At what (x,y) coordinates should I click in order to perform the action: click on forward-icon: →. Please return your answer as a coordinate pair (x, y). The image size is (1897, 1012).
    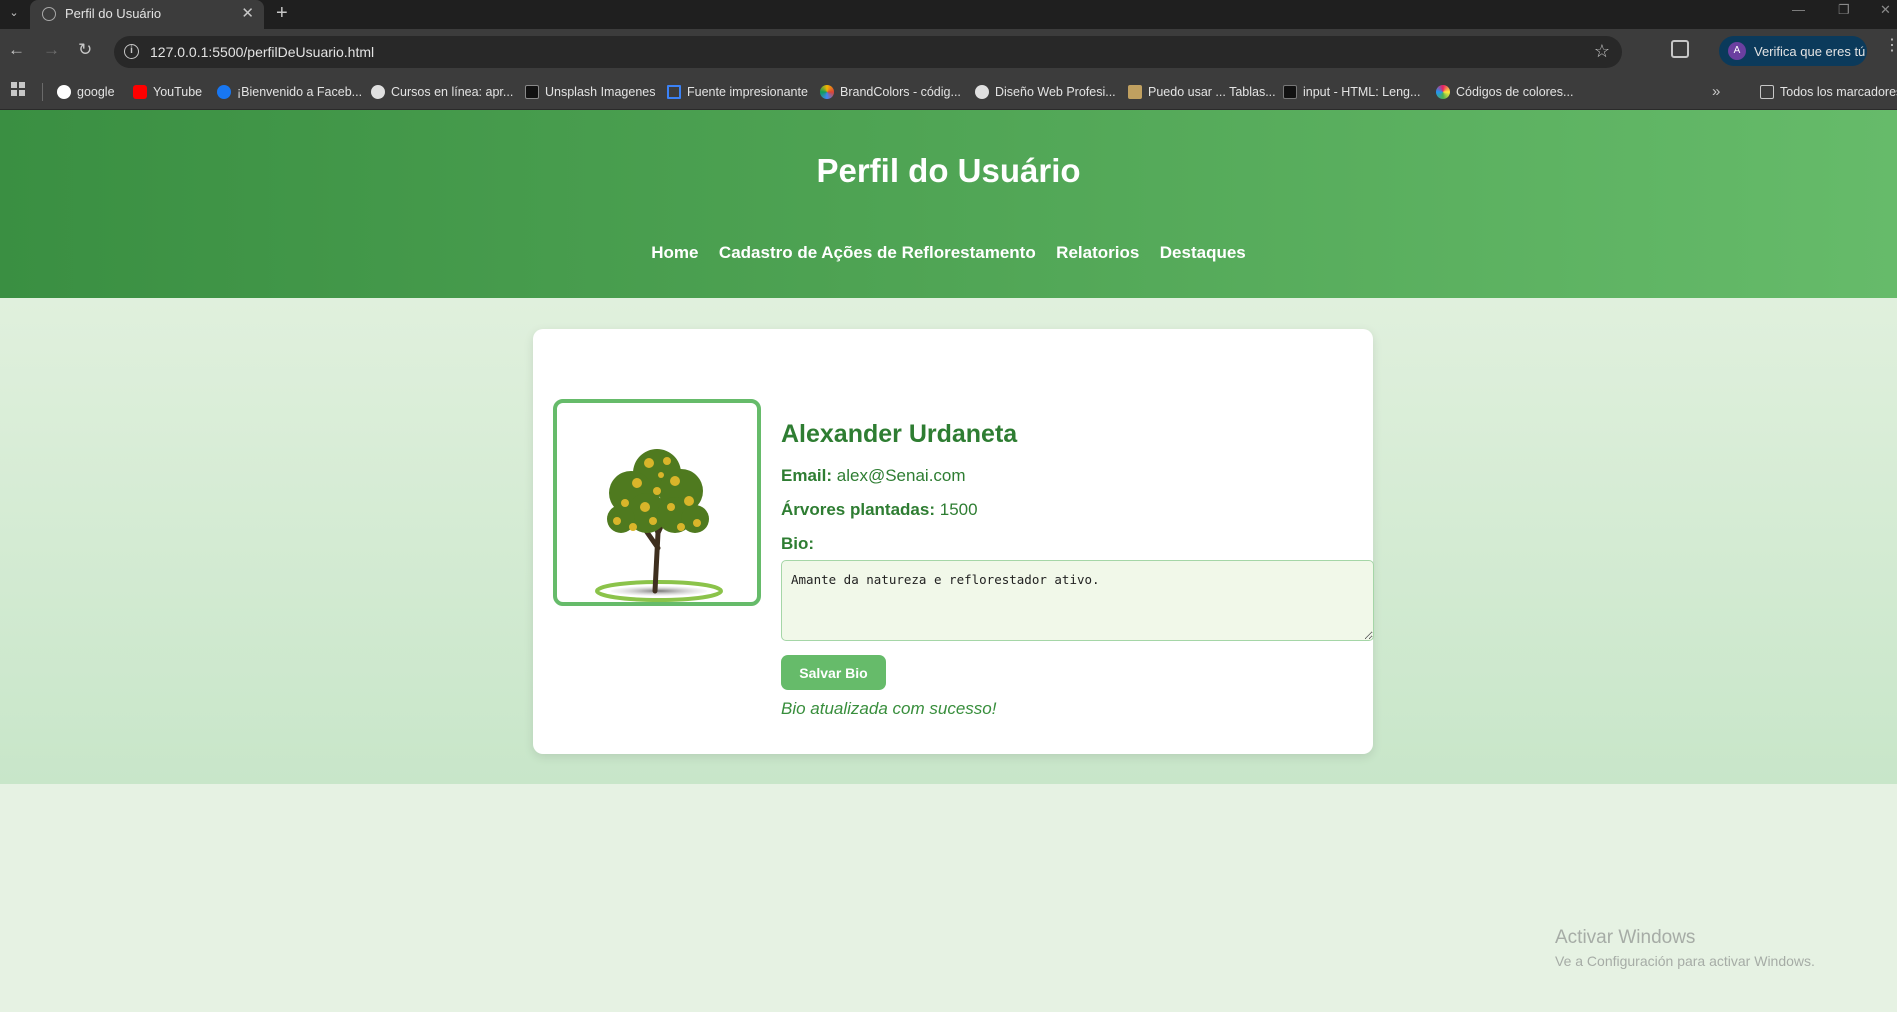
    Looking at the image, I should click on (51, 50).